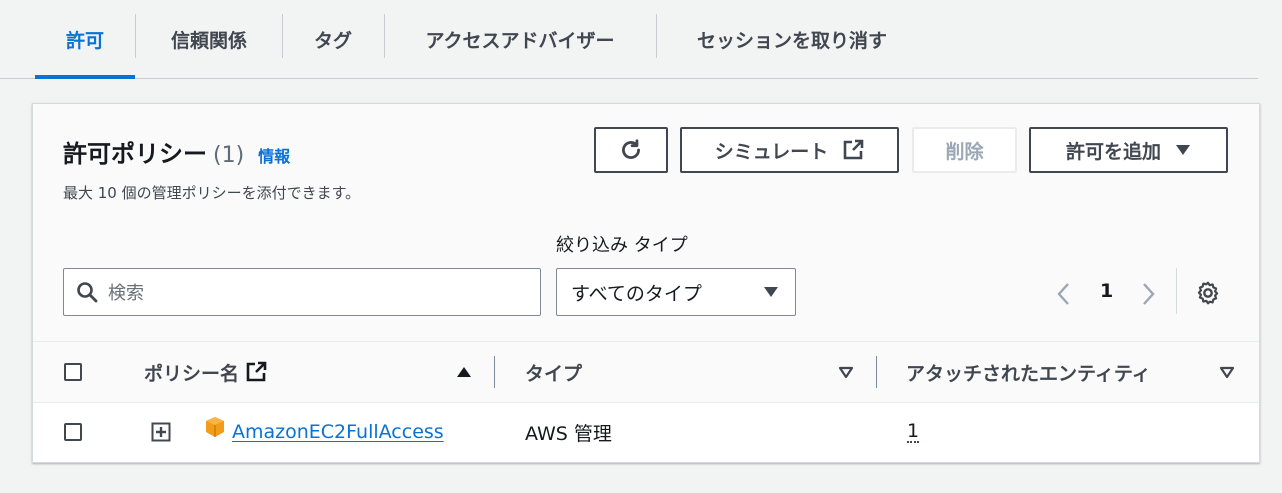  I want to click on policy-name-link: AmazonEC2FullAccess, so click(338, 432).